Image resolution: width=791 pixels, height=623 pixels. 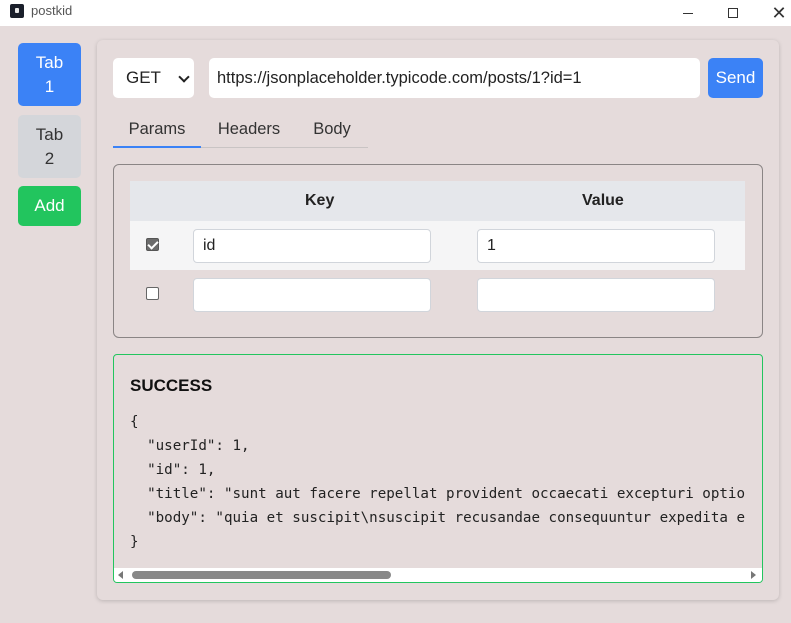 I want to click on app-logo-icon, so click(x=17, y=11).